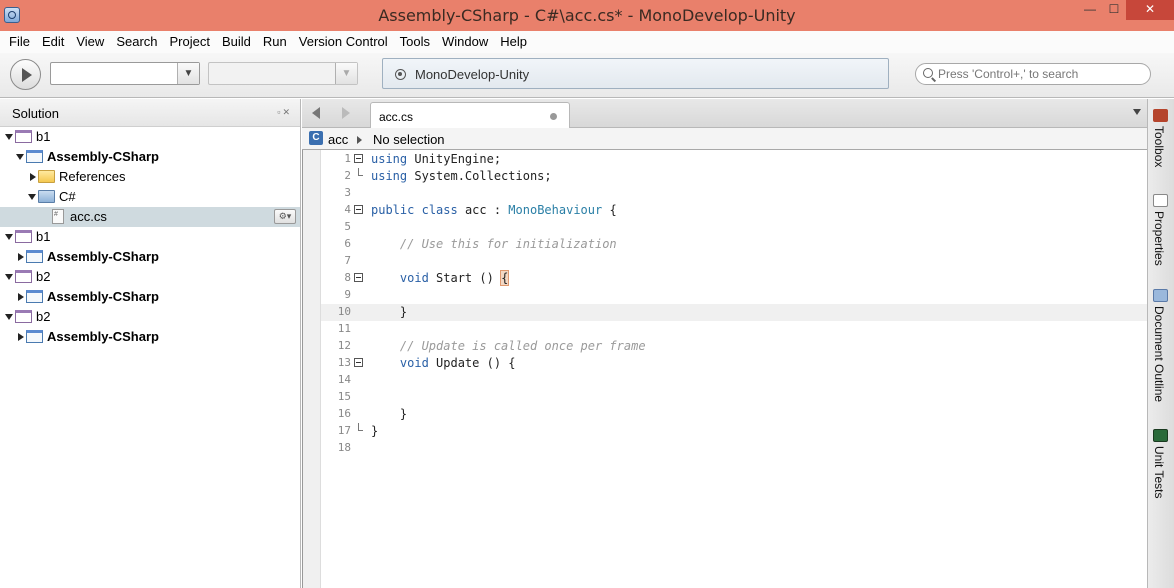 Image resolution: width=1174 pixels, height=588 pixels. Describe the element at coordinates (1150, 10) in the screenshot. I see `close-button: ✕` at that location.